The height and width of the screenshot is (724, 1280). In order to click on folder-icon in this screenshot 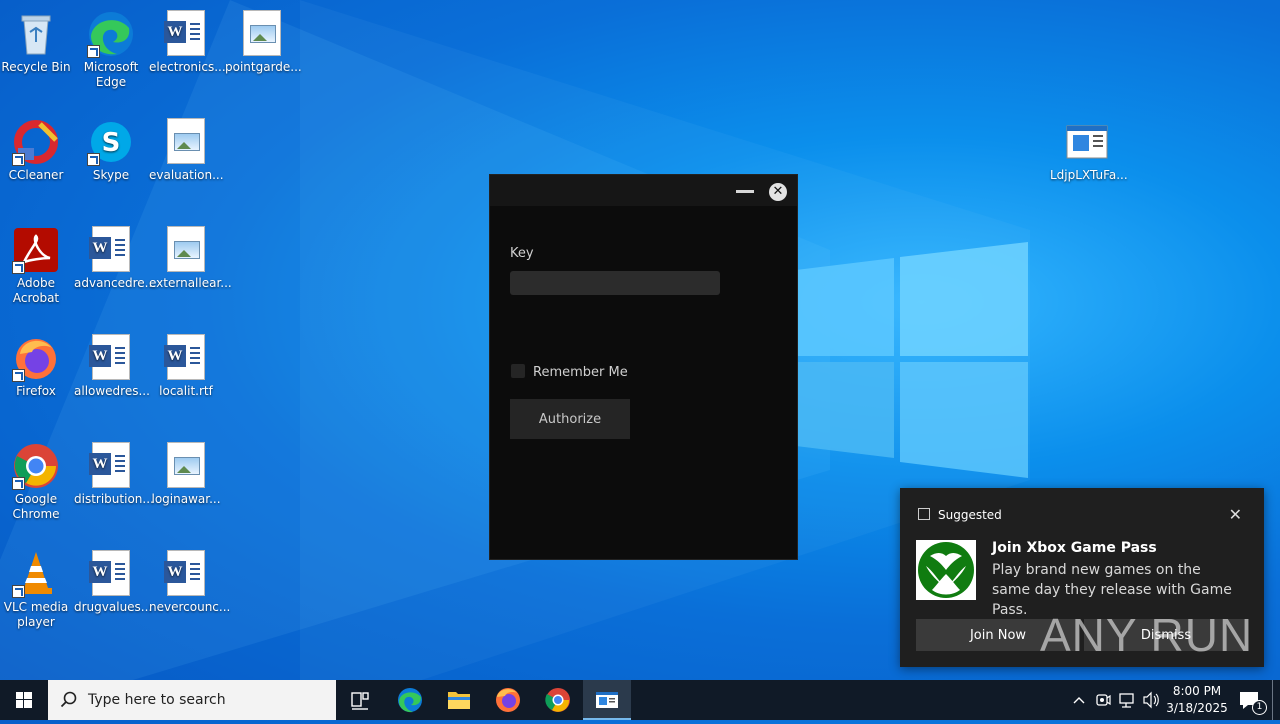, I will do `click(459, 700)`.